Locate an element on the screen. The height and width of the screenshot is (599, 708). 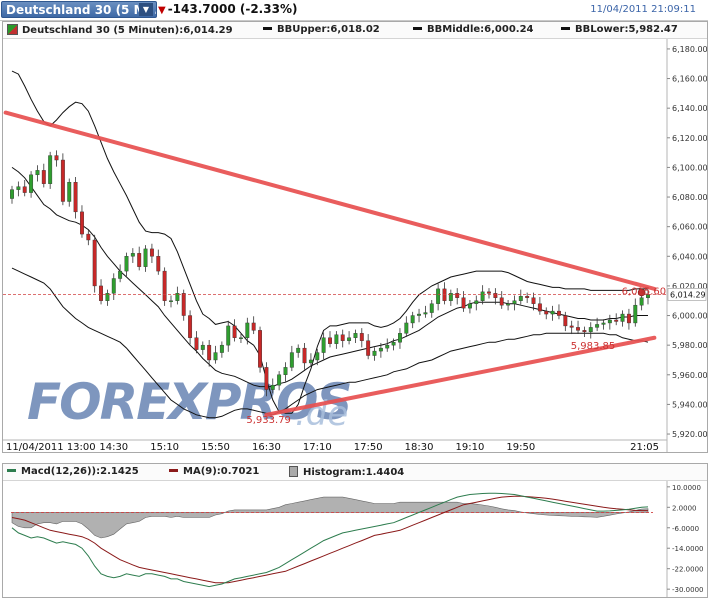
histogram-swatch is located at coordinates (293, 471).